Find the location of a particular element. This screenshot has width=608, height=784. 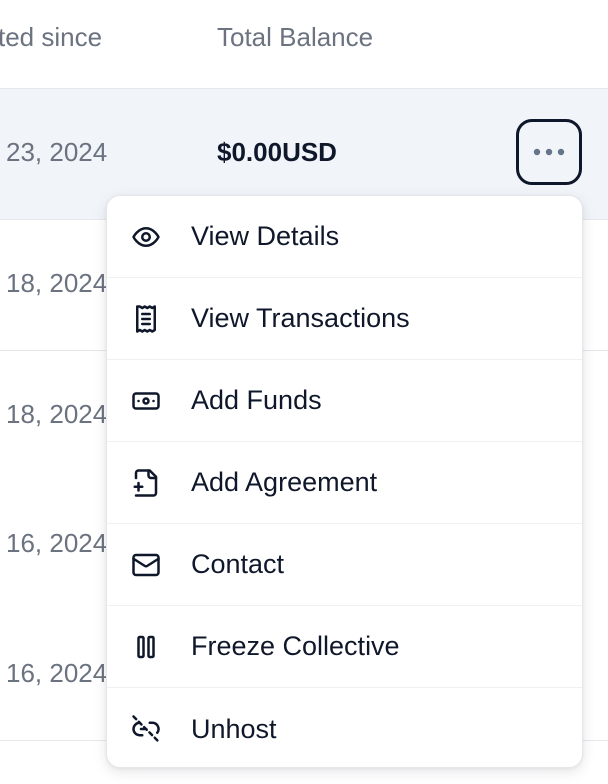

menu-item-freeze-collective: Freeze Collective is located at coordinates (344, 647).